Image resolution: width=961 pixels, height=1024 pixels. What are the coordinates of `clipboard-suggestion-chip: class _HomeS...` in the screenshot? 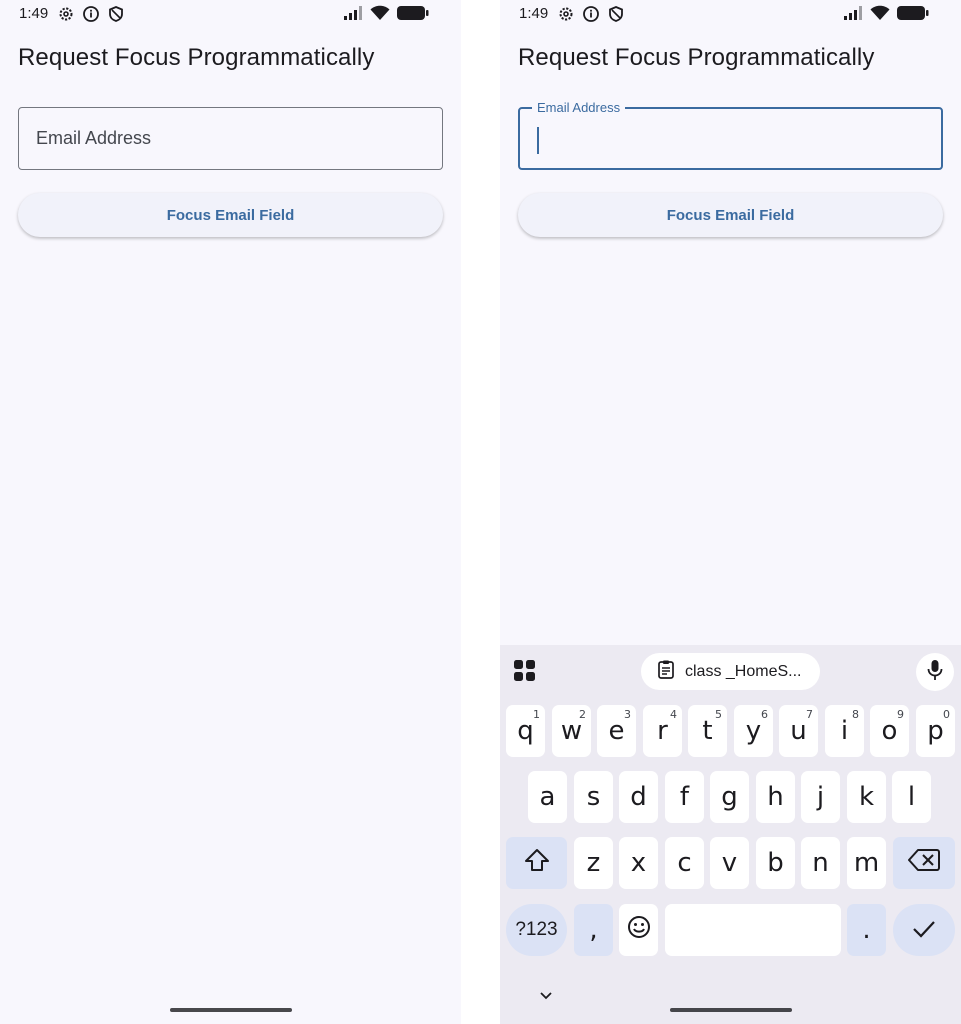 It's located at (730, 671).